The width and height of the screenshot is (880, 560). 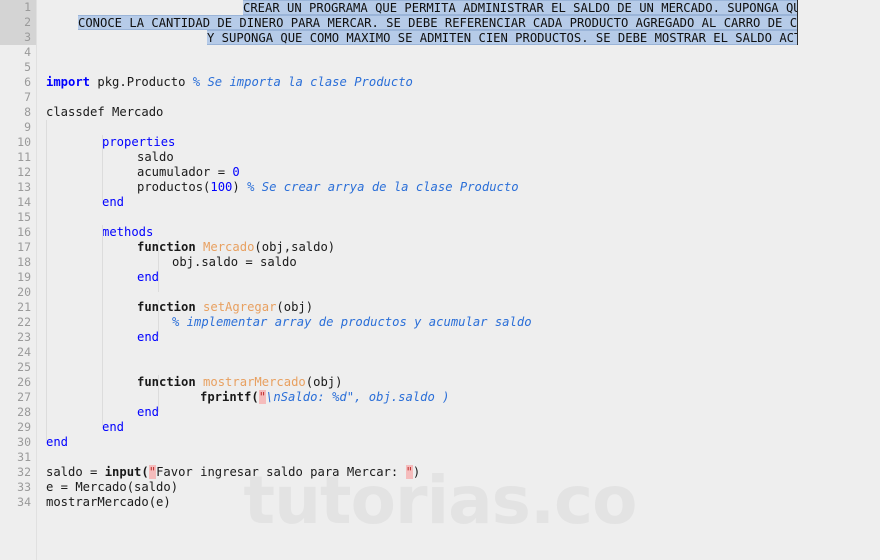 What do you see at coordinates (141, 82) in the screenshot?
I see `import-target: pkg.Producto` at bounding box center [141, 82].